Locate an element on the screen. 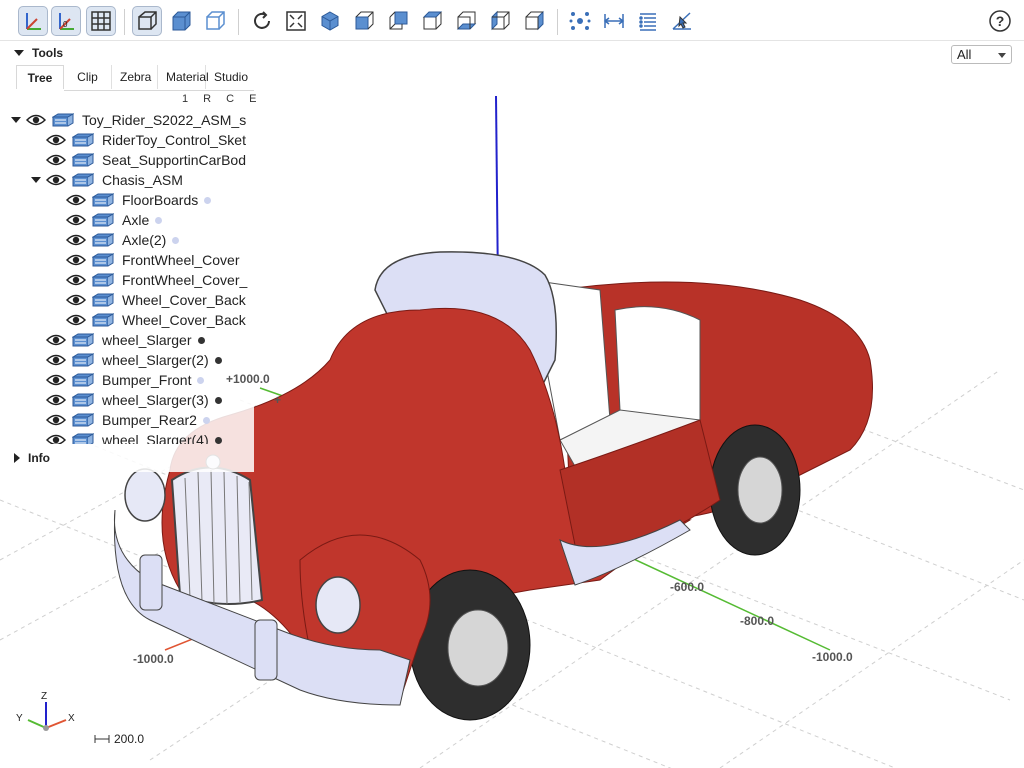 The height and width of the screenshot is (768, 1024). tree-row: Seat_SupportinCarBod is located at coordinates (138, 160).